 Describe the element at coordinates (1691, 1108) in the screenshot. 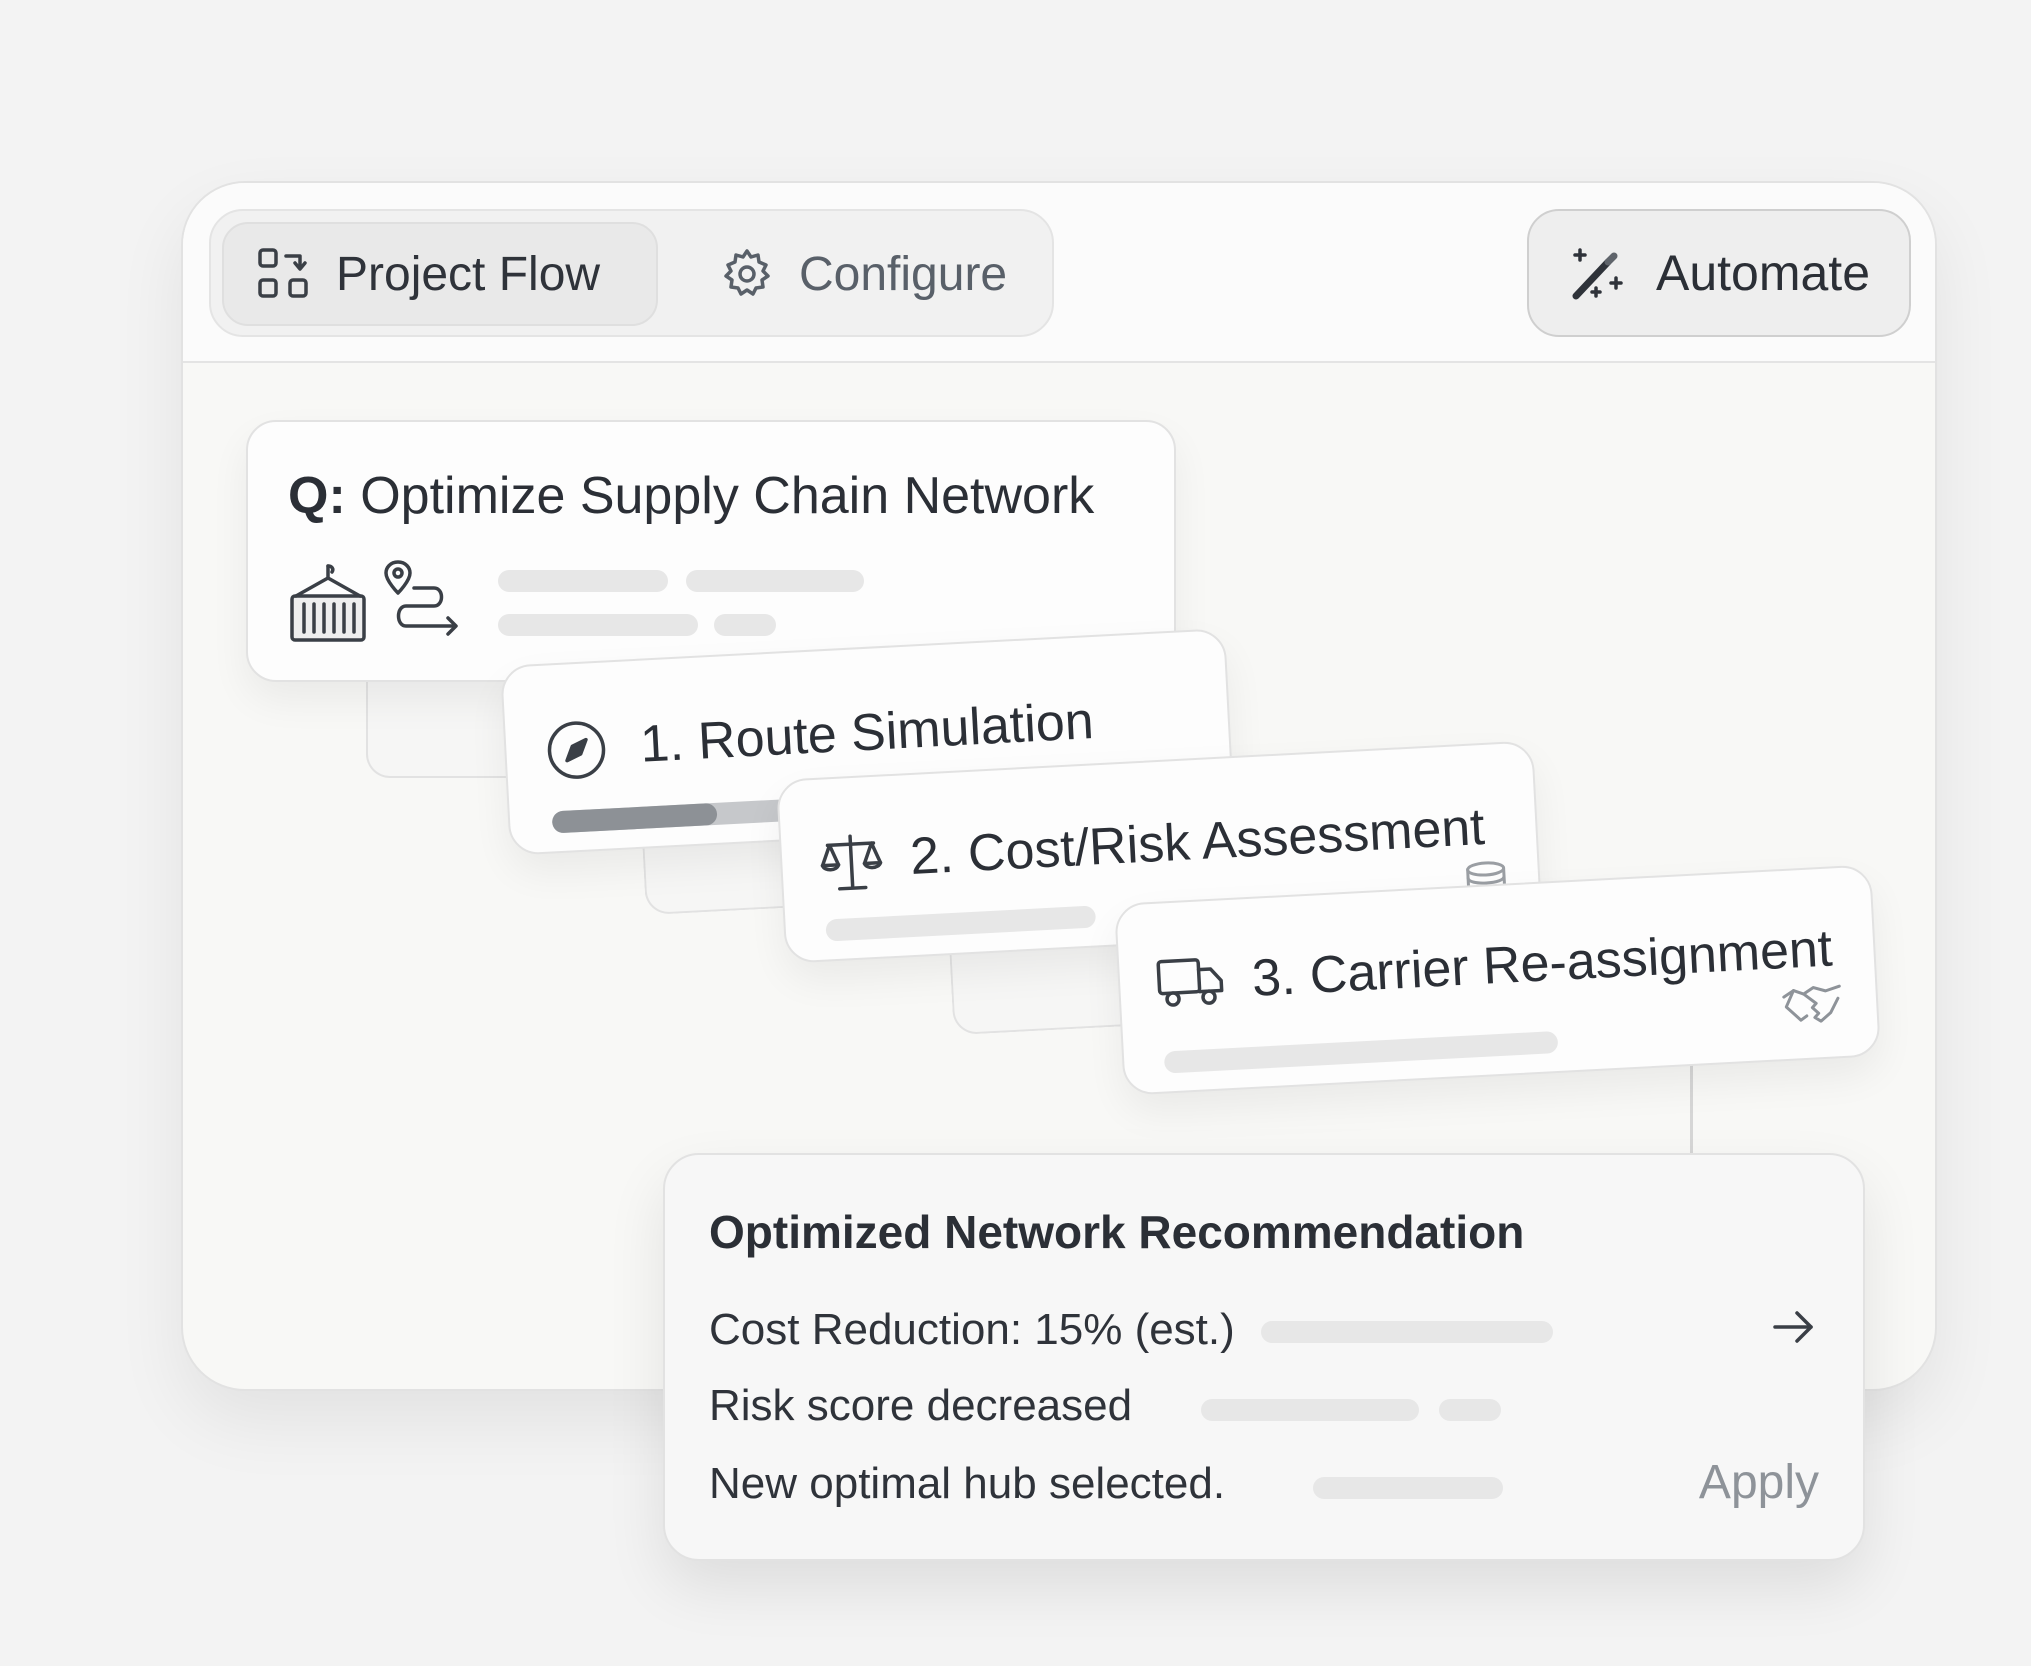

I see `connector-line` at that location.